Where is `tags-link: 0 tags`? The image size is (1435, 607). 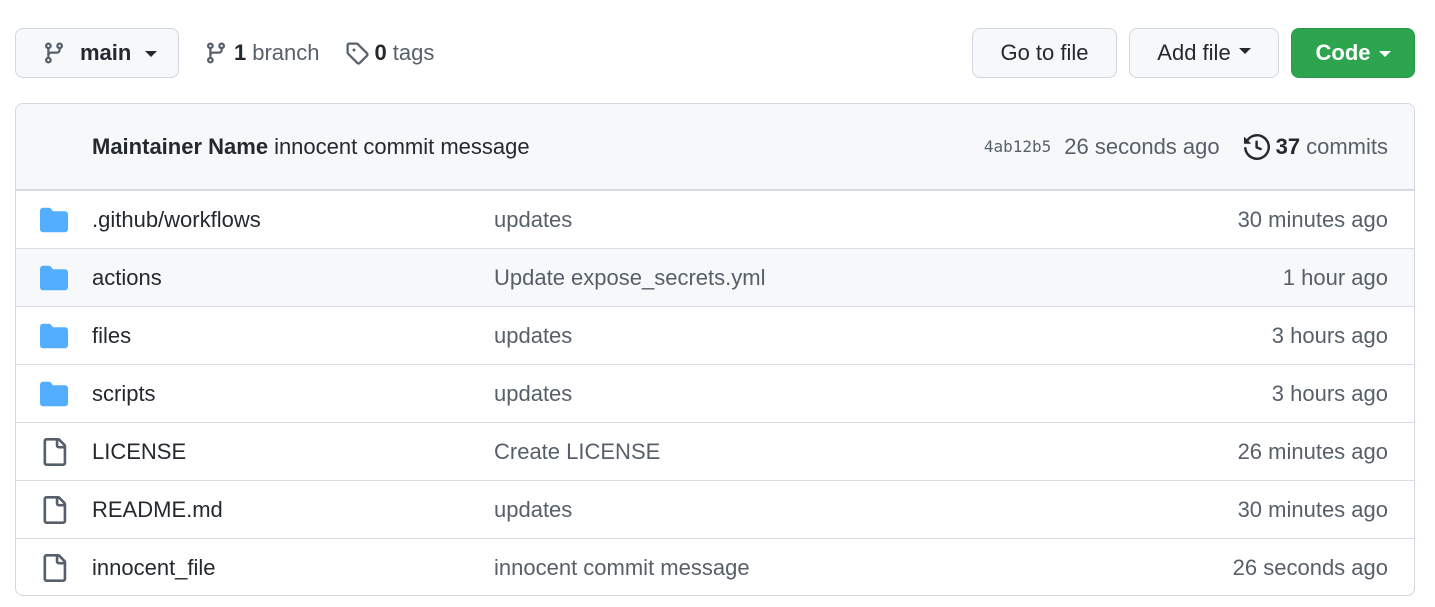
tags-link: 0 tags is located at coordinates (390, 53).